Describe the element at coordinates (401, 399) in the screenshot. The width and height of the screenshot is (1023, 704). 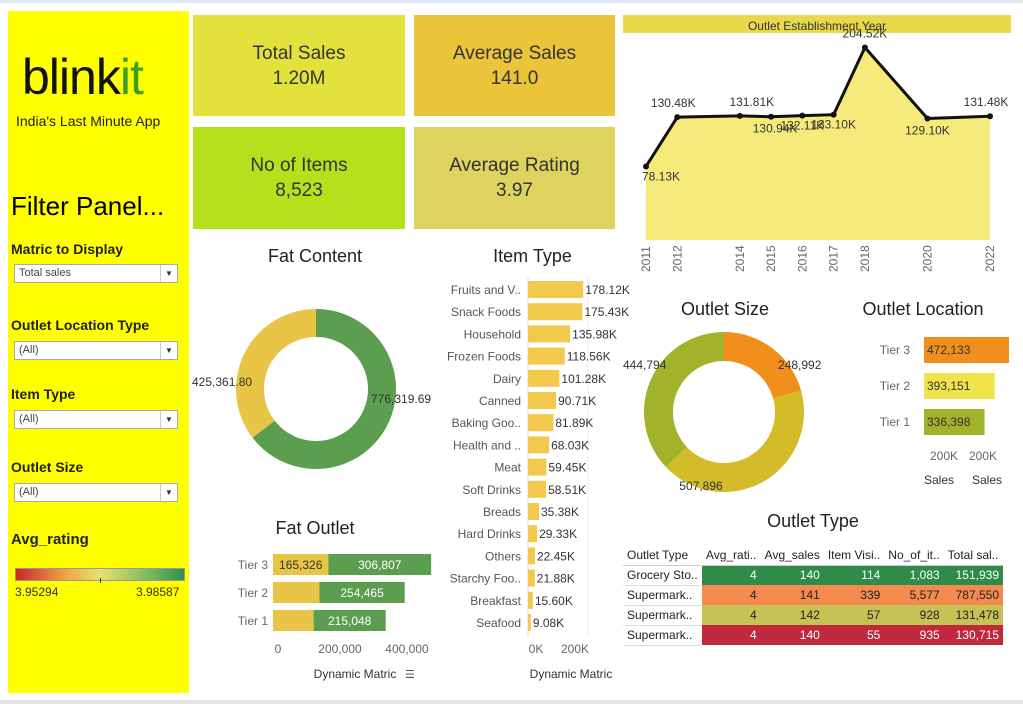
I see `fat-content-label: 776,319.69` at that location.